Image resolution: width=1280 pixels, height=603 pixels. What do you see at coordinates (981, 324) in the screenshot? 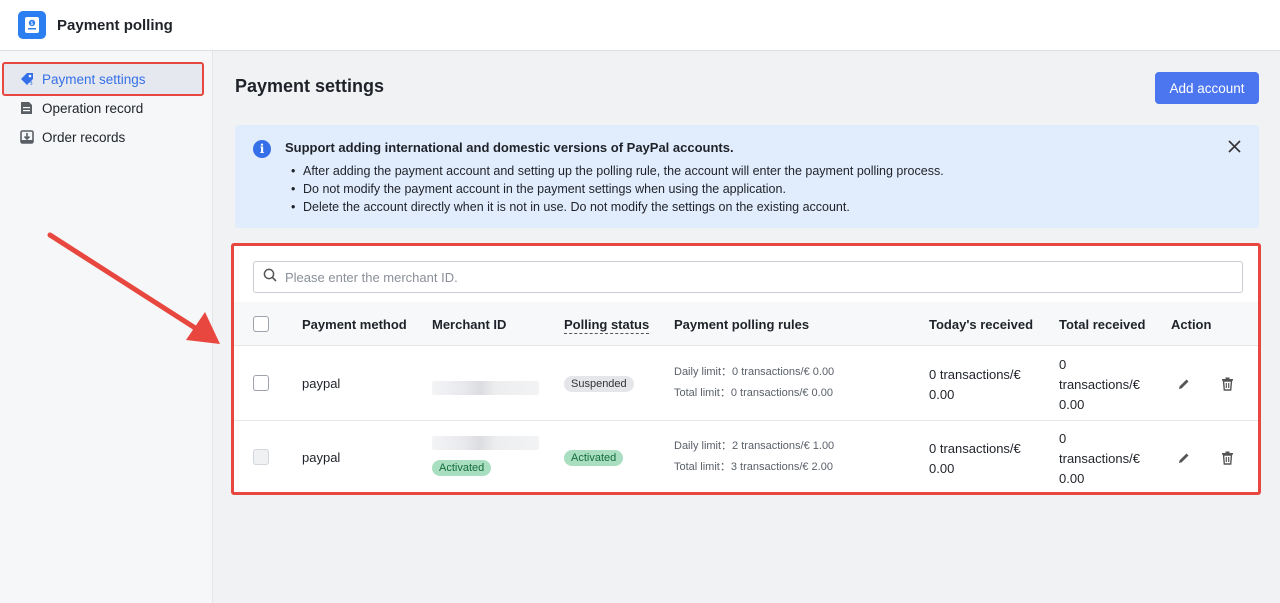
I see `header-todays-received: Today's received` at bounding box center [981, 324].